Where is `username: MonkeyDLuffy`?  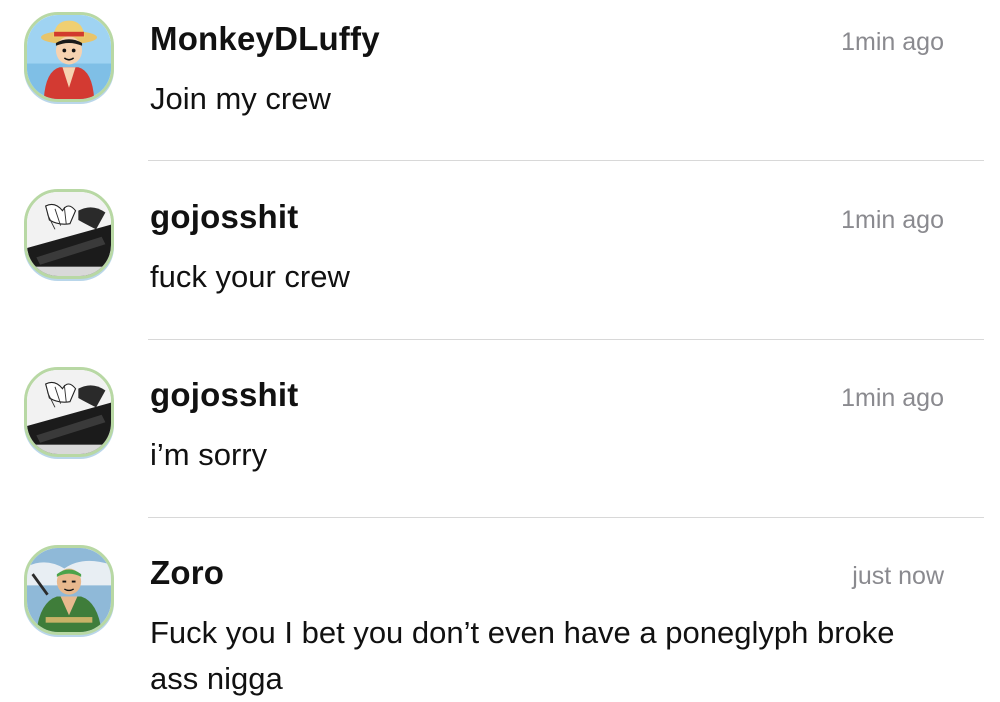
username: MonkeyDLuffy is located at coordinates (265, 39).